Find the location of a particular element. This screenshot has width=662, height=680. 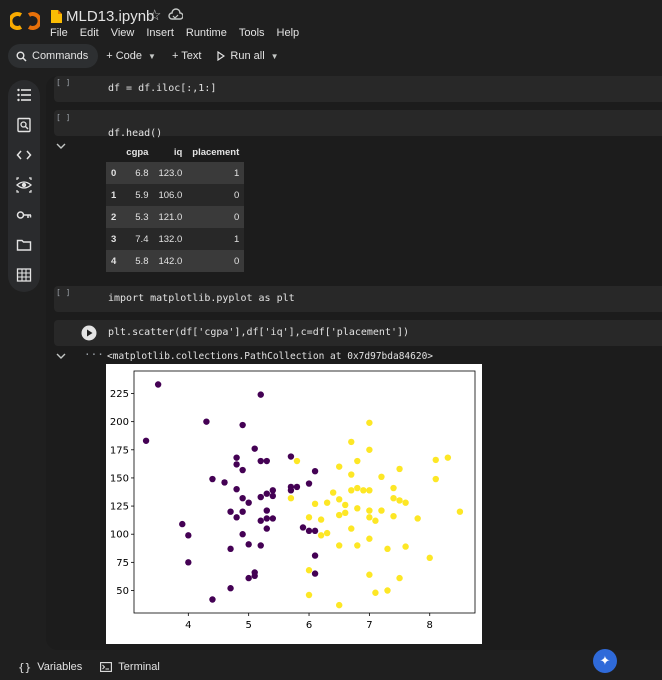

y-tick-label: 225 is located at coordinates (119, 394).